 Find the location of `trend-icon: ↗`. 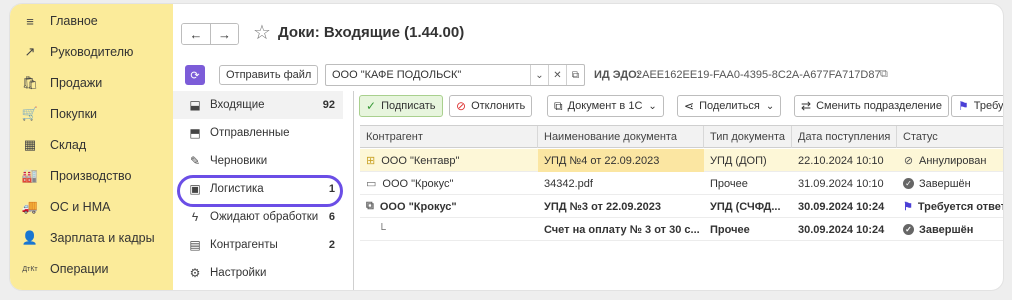

trend-icon: ↗ is located at coordinates (30, 51).